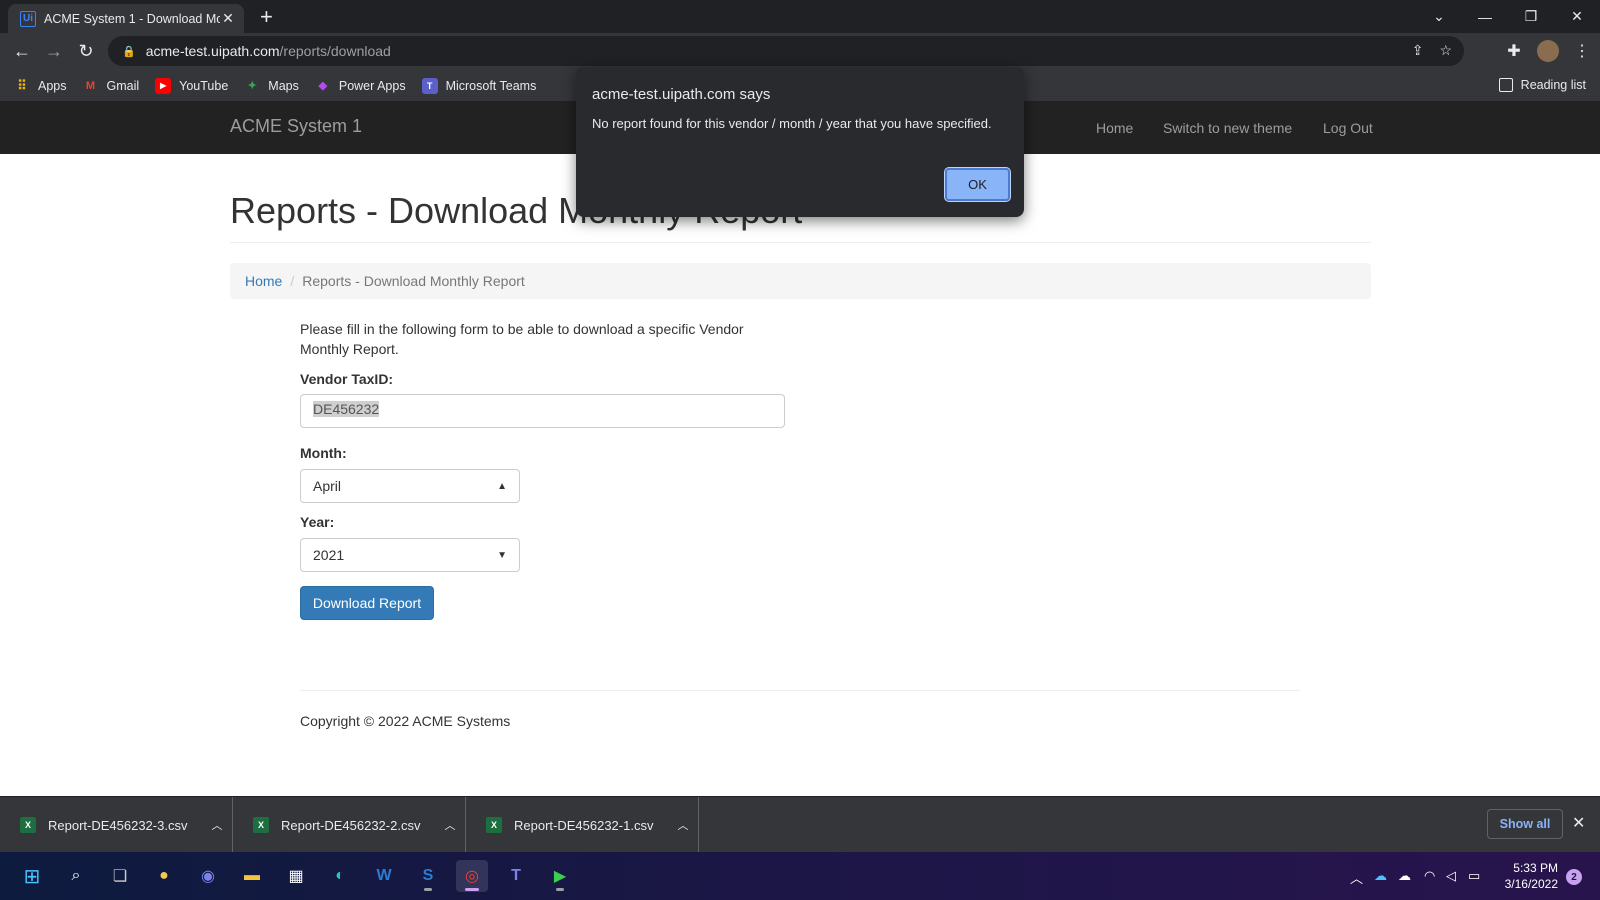  I want to click on nav-switch-theme-link: Switch to new theme, so click(1227, 128).